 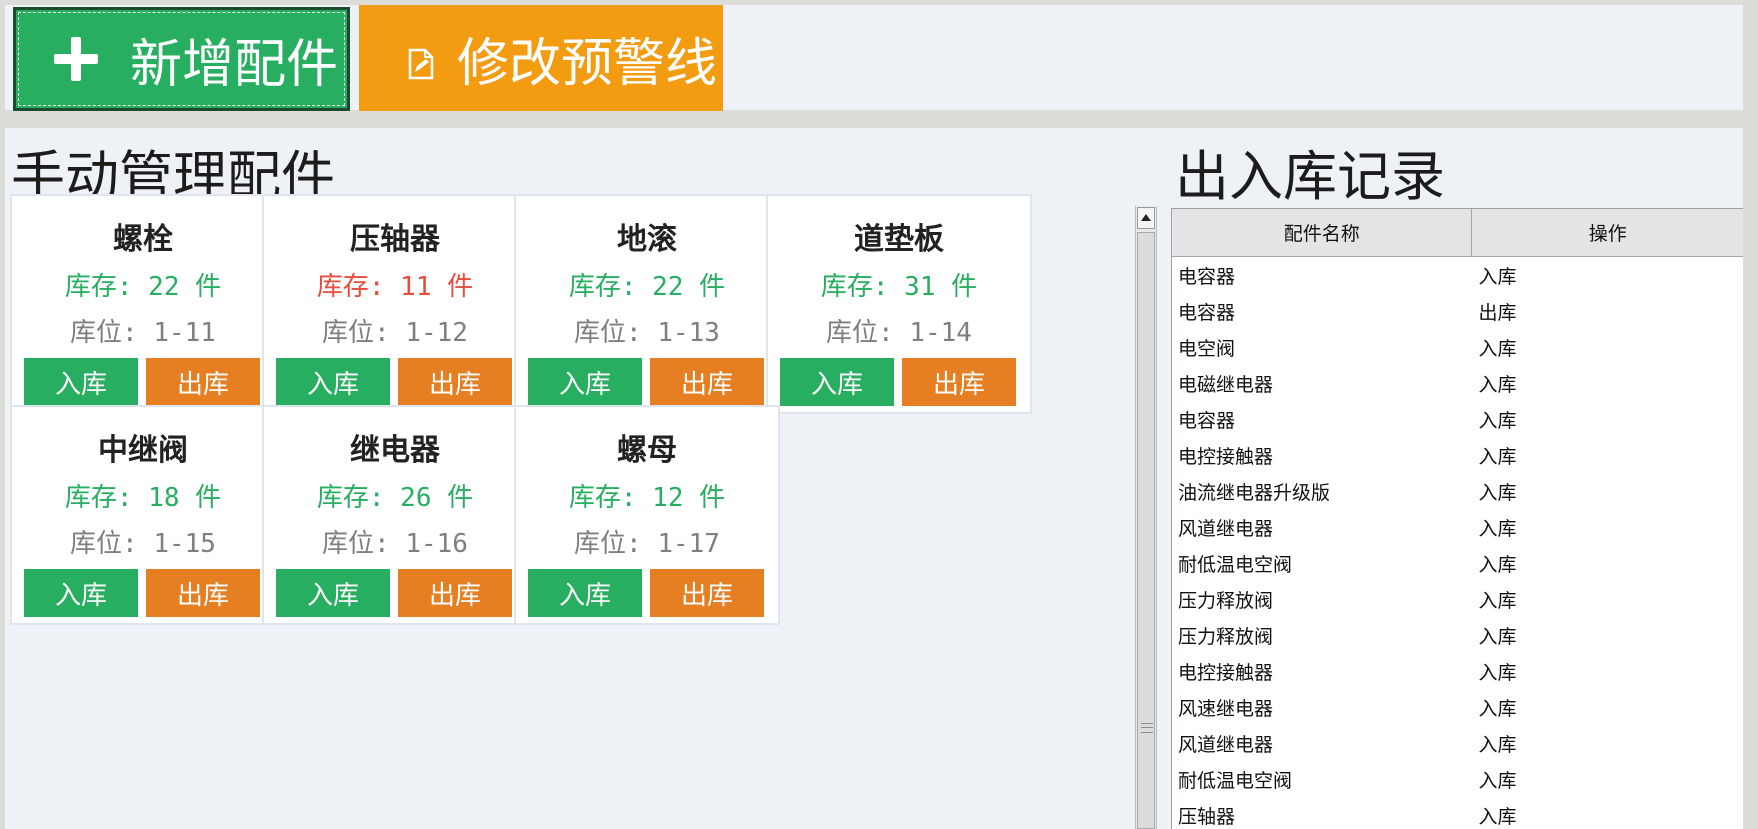 I want to click on part-stock: 库存: 22 件, so click(x=143, y=287).